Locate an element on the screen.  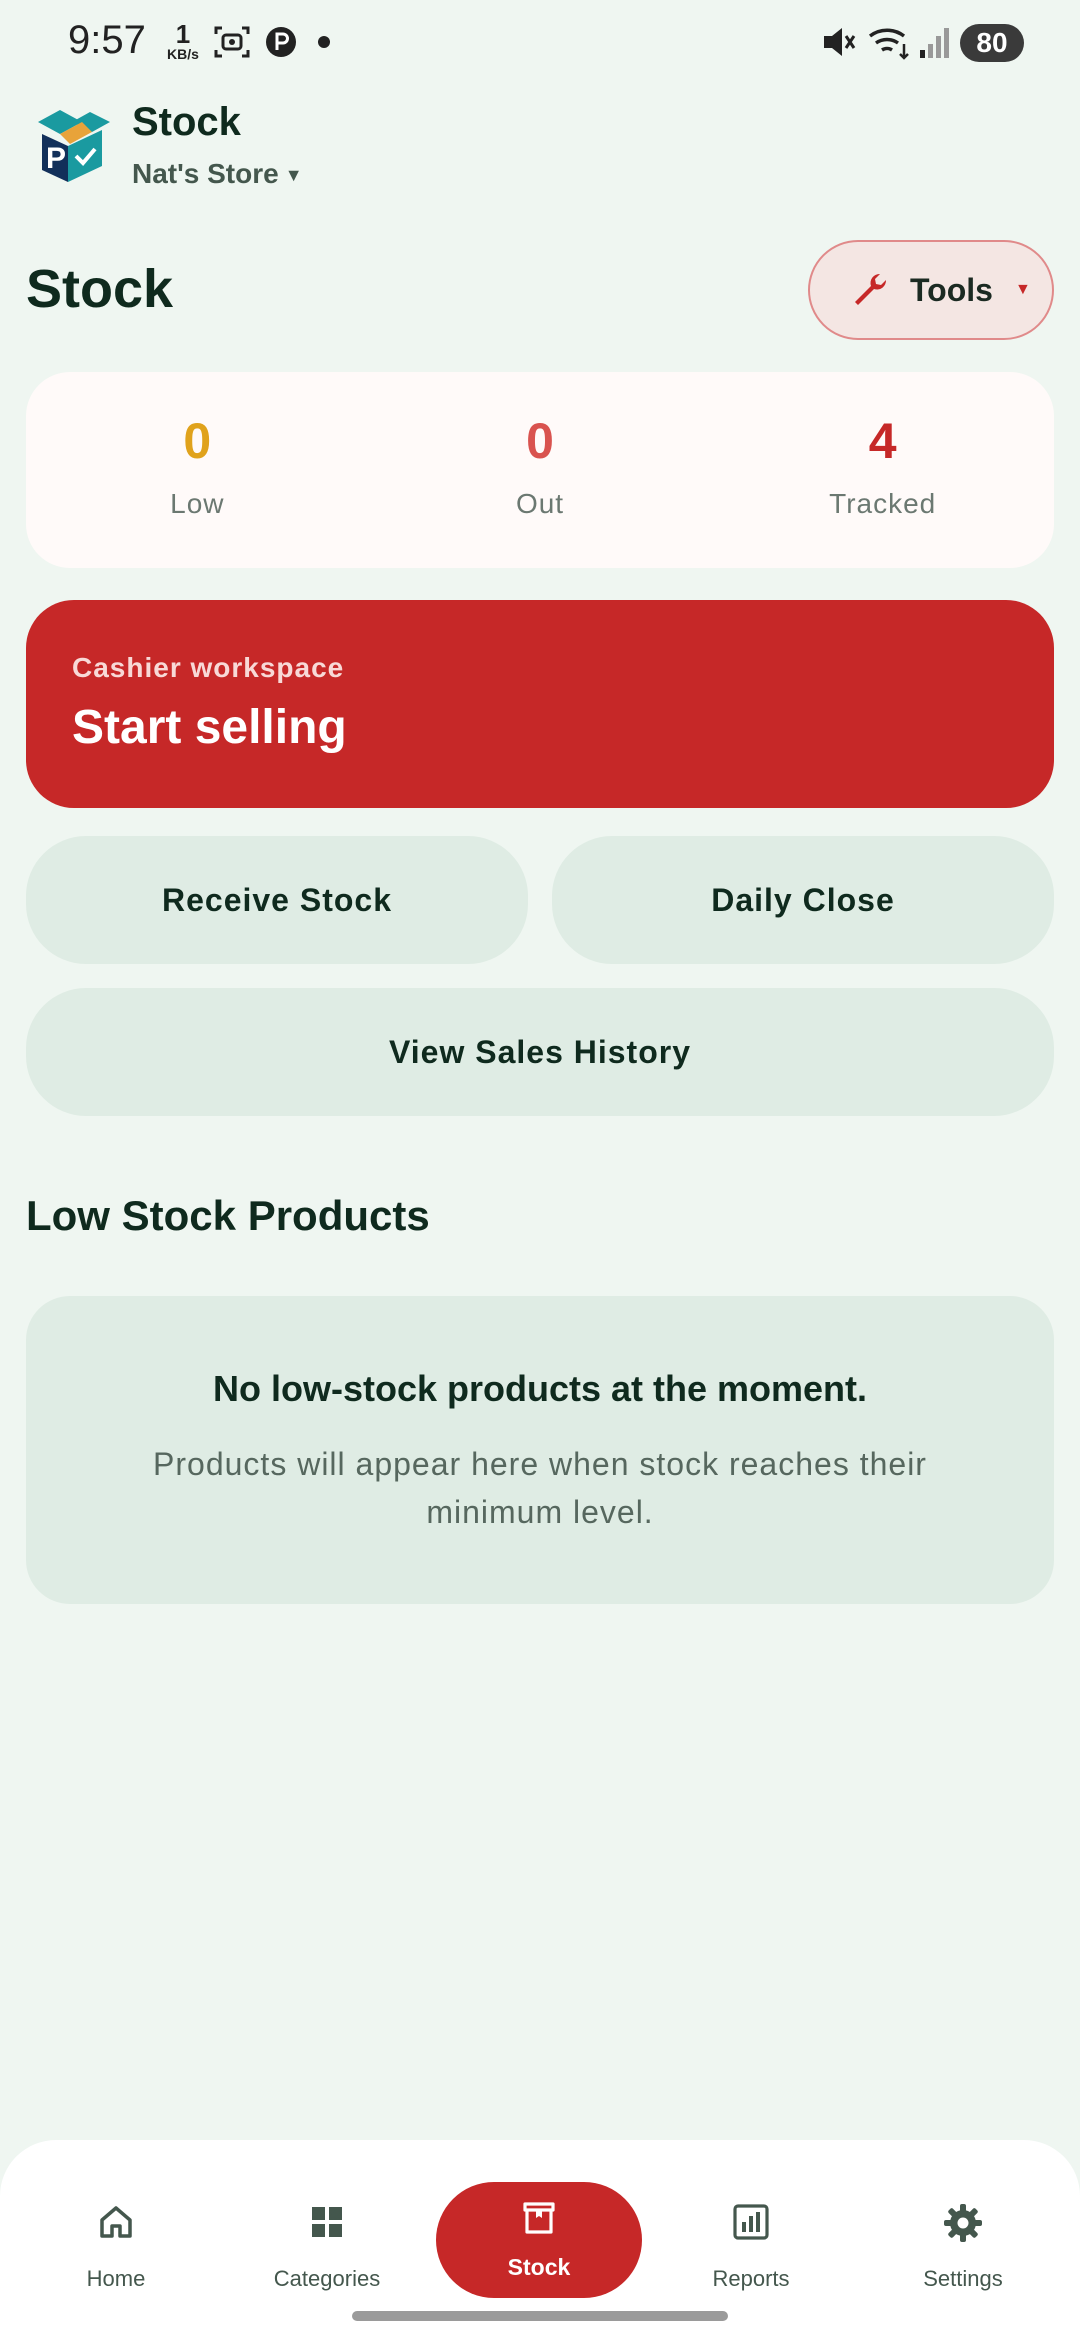
stat-label: Low is located at coordinates (197, 503).